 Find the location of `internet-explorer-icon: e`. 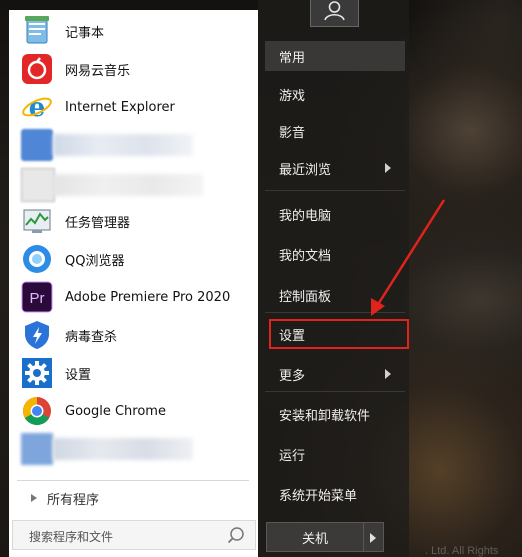

internet-explorer-icon: e is located at coordinates (37, 108).